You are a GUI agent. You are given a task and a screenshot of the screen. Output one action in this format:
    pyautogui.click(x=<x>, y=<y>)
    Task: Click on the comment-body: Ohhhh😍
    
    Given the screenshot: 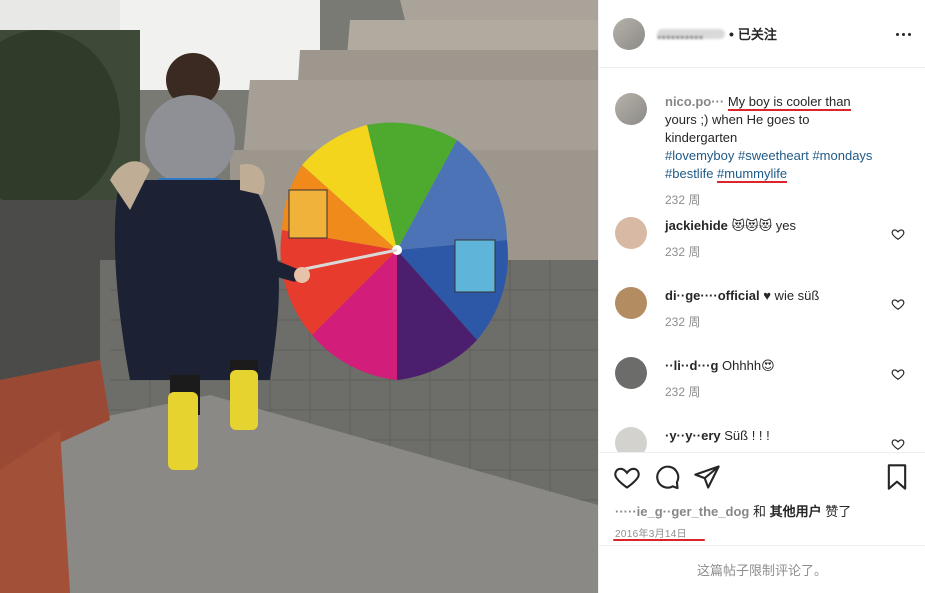 What is the action you would take?
    pyautogui.click(x=748, y=365)
    